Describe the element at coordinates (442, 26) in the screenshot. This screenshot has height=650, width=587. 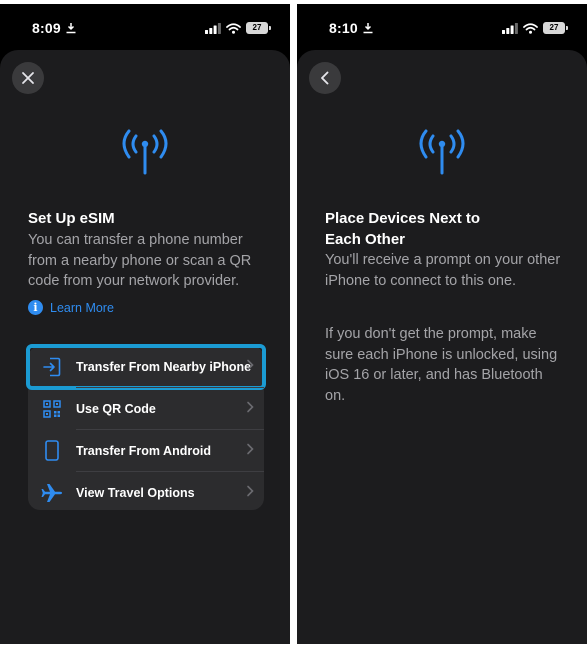
I see `status-bar: 8:10 27` at that location.